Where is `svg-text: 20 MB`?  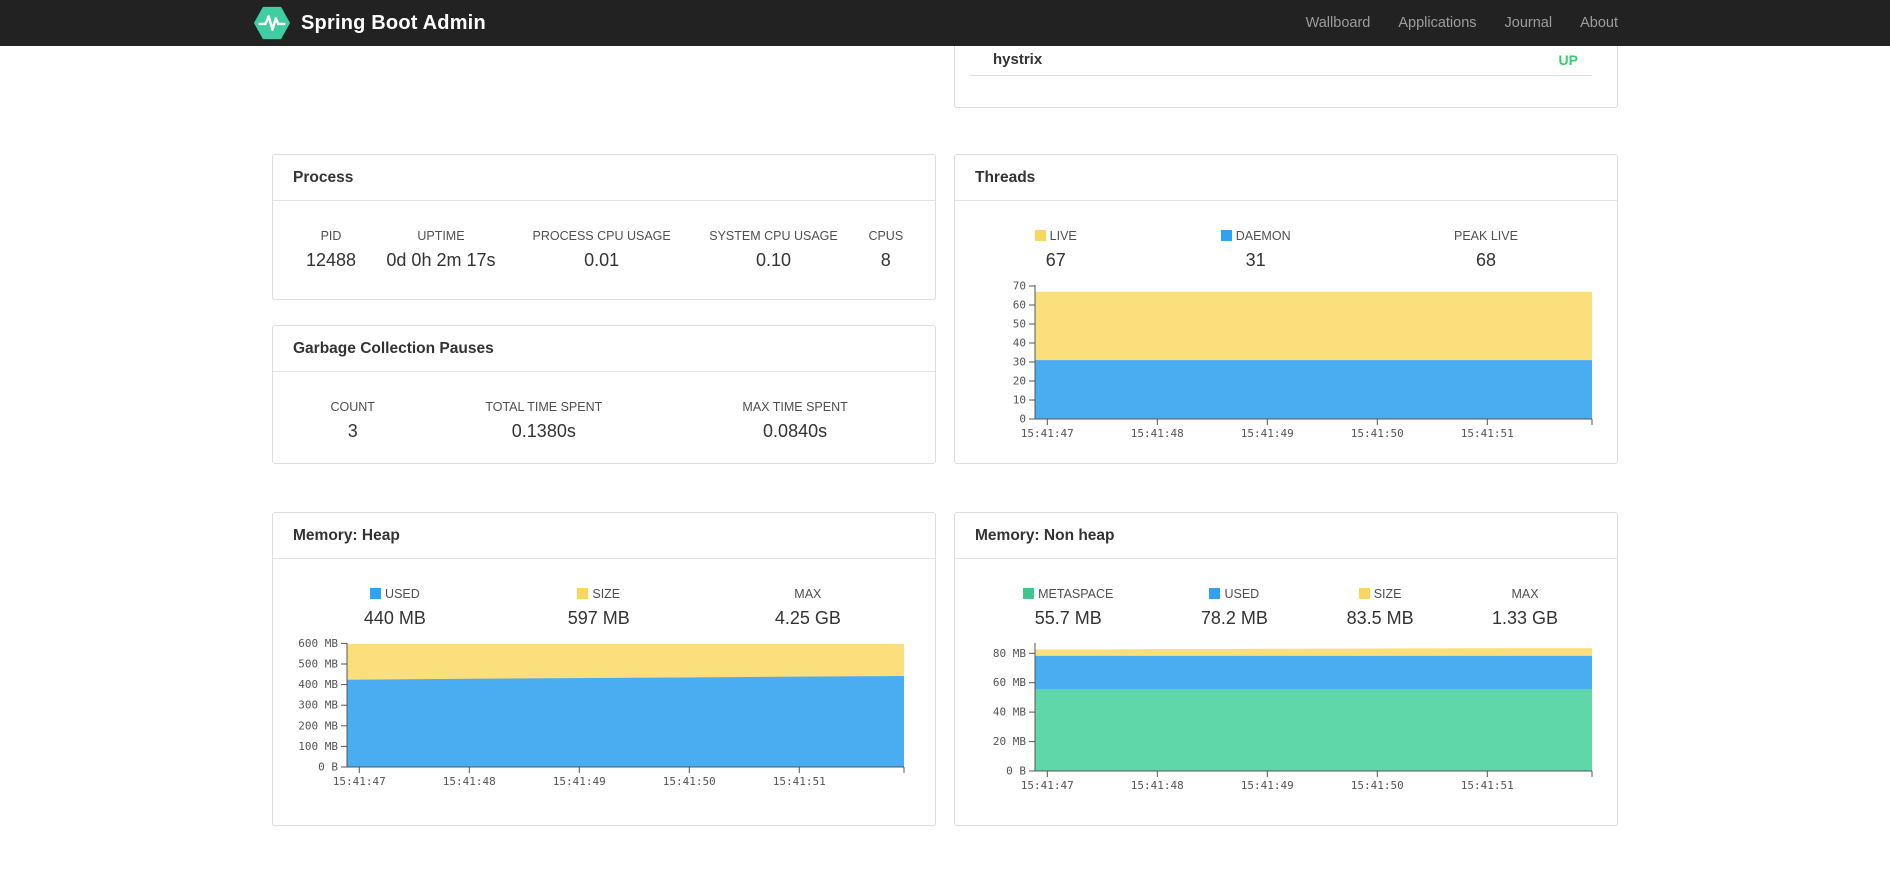 svg-text: 20 MB is located at coordinates (1009, 741).